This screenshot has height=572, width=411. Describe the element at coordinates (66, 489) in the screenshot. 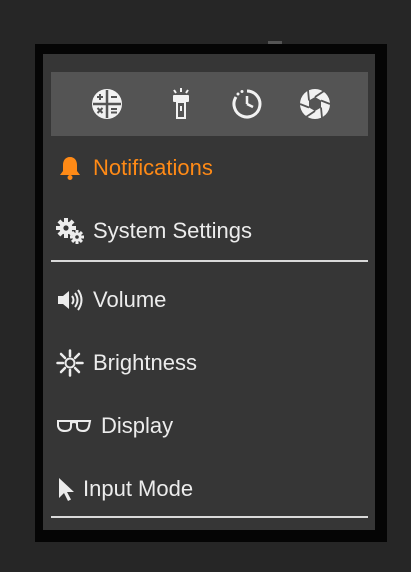

I see `cursor-icon` at that location.